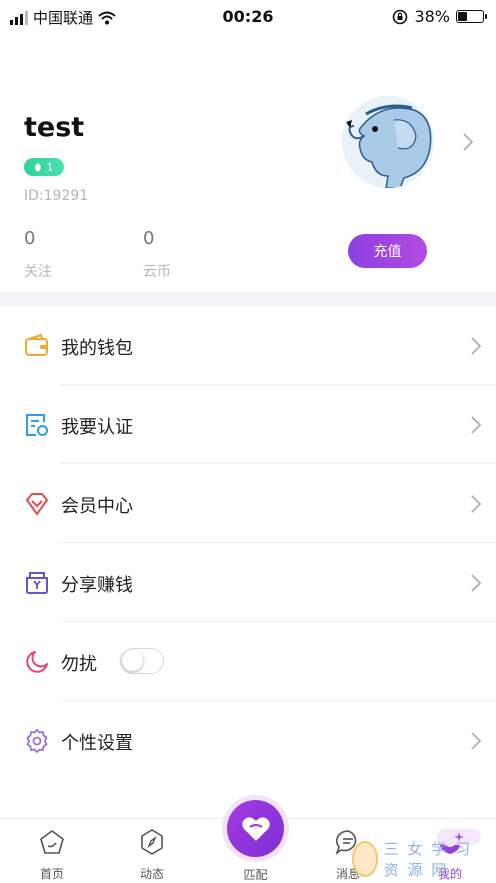 The width and height of the screenshot is (496, 883). What do you see at coordinates (56, 196) in the screenshot?
I see `user-id: ID:19291` at bounding box center [56, 196].